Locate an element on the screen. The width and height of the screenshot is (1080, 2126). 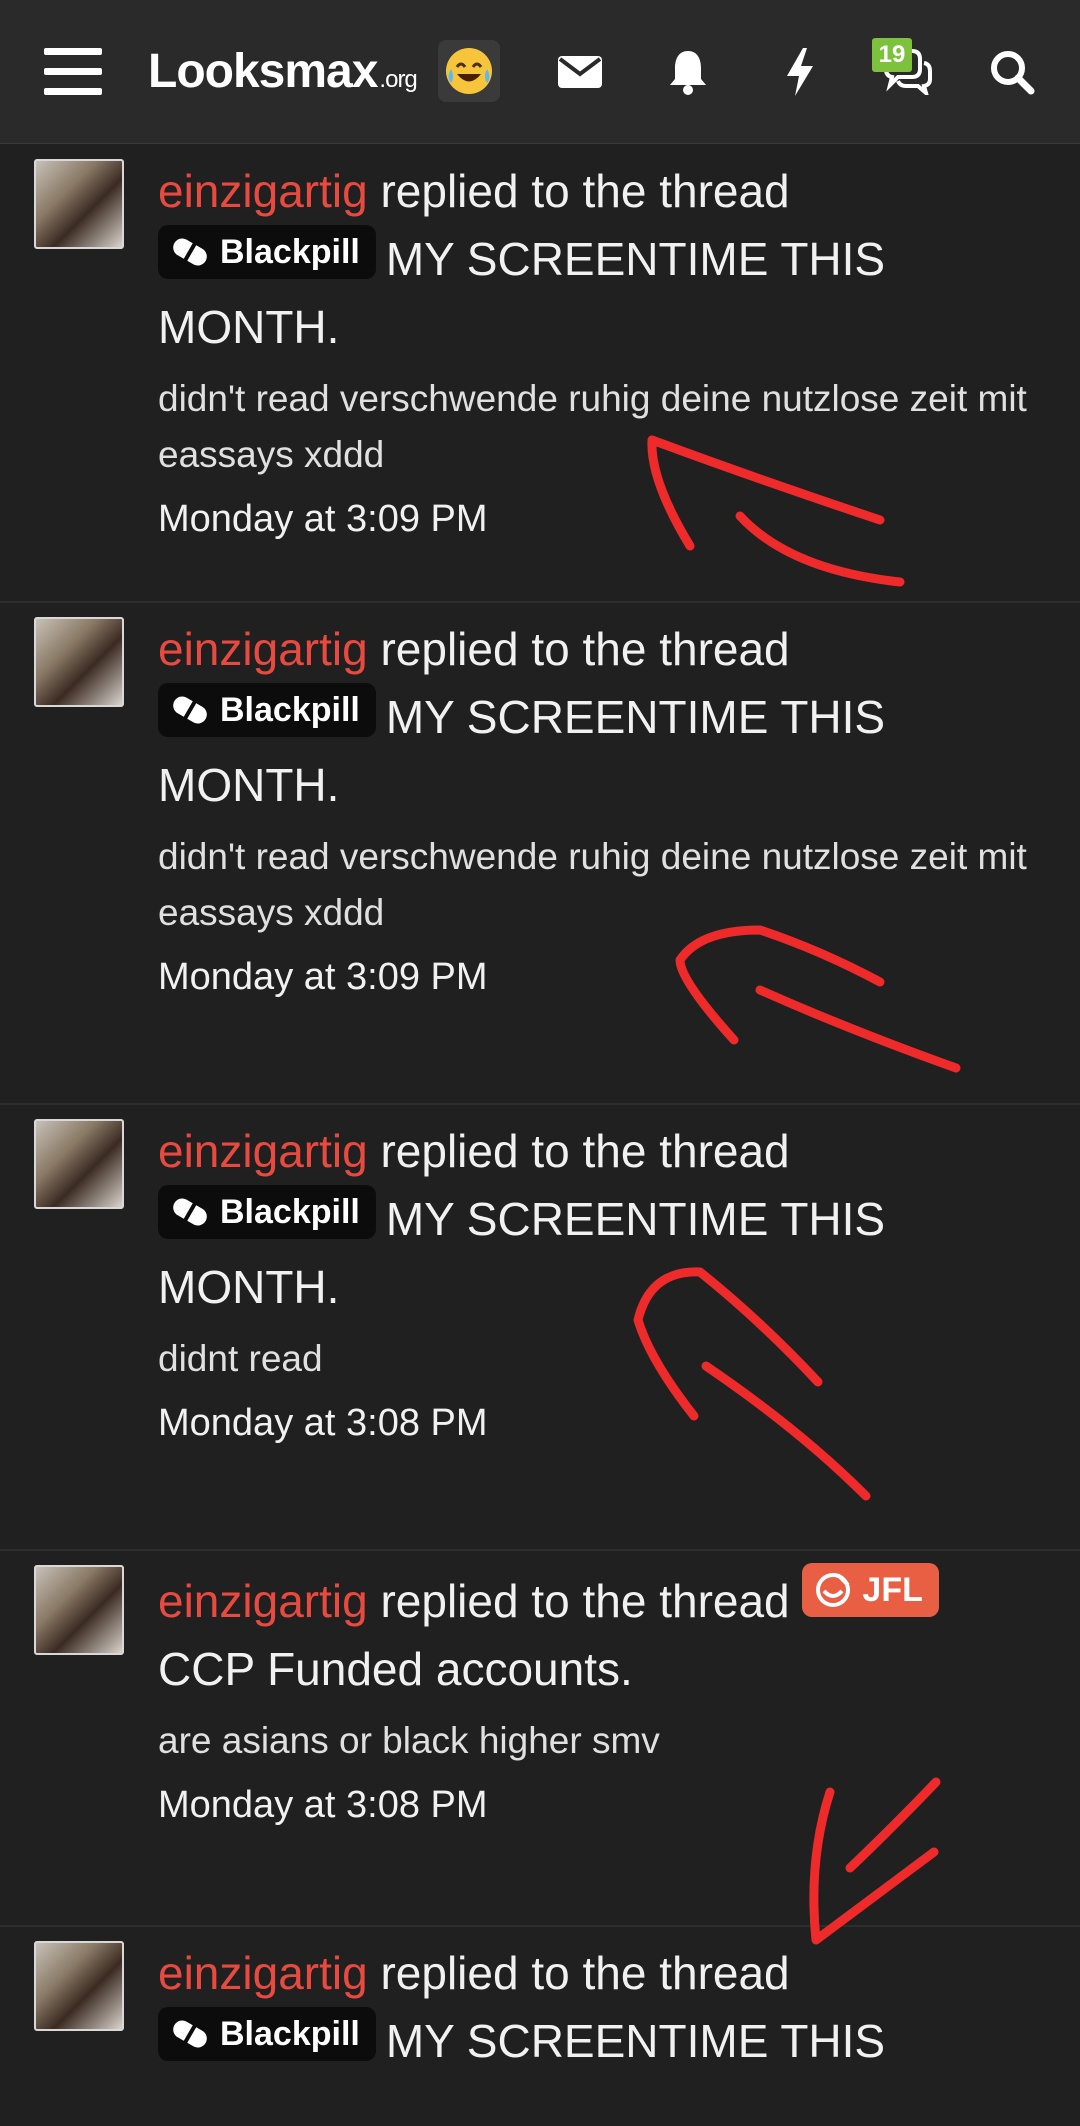
reply-snippet: are asians or black higher smv is located at coordinates (409, 1740).